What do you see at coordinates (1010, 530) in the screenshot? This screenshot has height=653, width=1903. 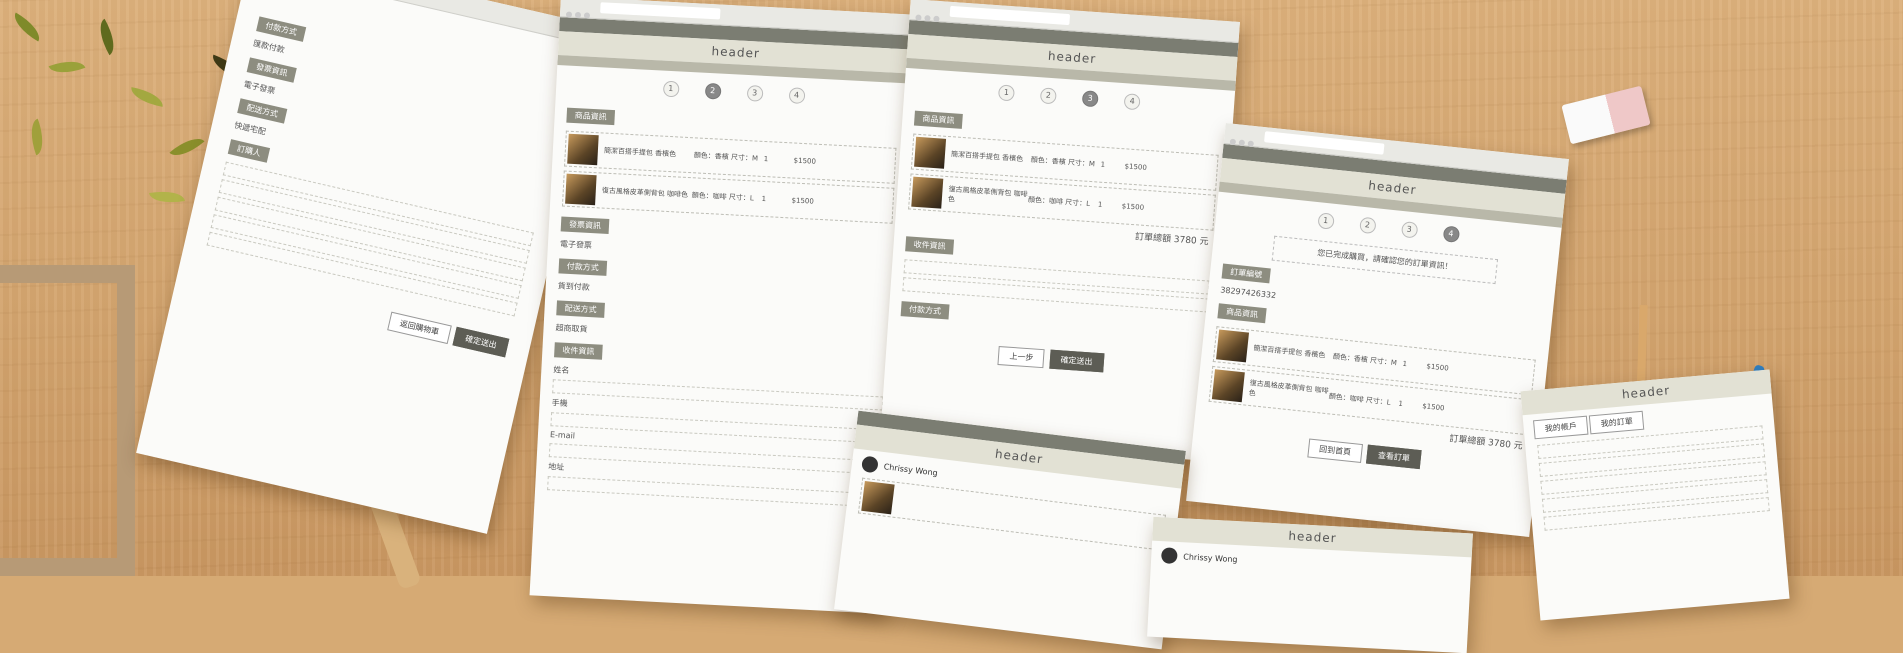 I see `sheet-member: header Chrissy Wong` at bounding box center [1010, 530].